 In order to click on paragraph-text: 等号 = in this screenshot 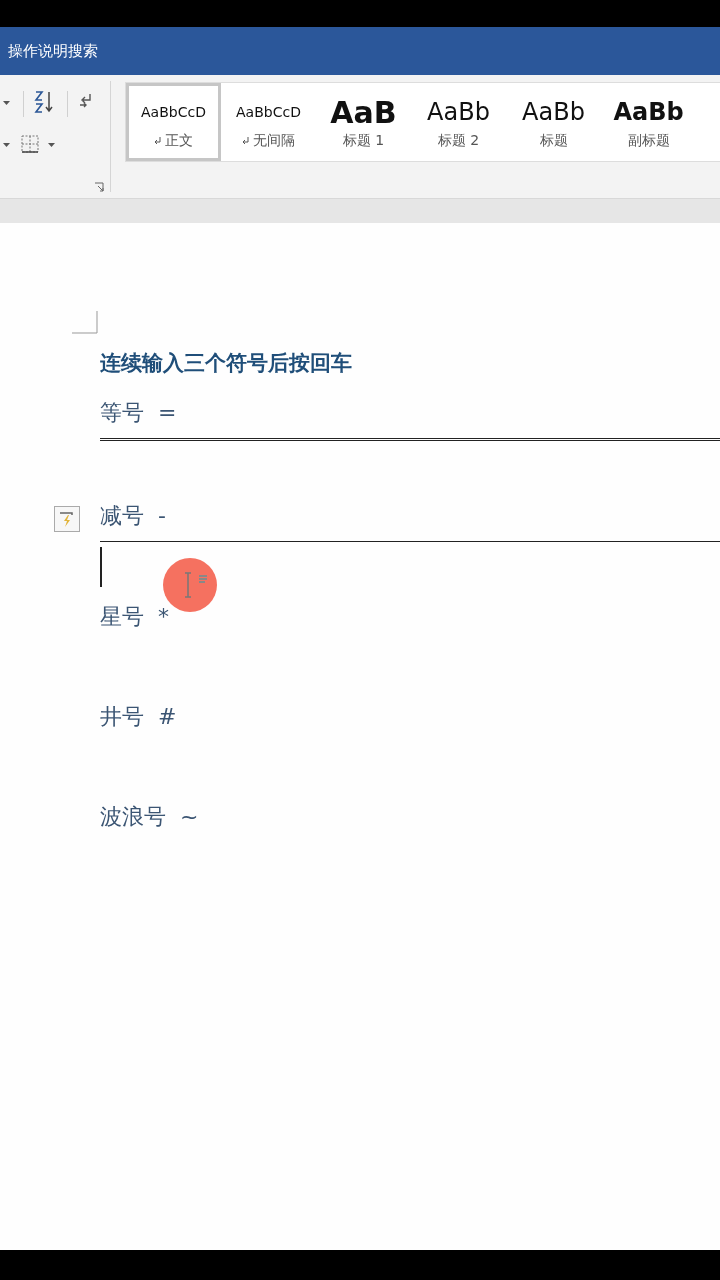, I will do `click(138, 413)`.